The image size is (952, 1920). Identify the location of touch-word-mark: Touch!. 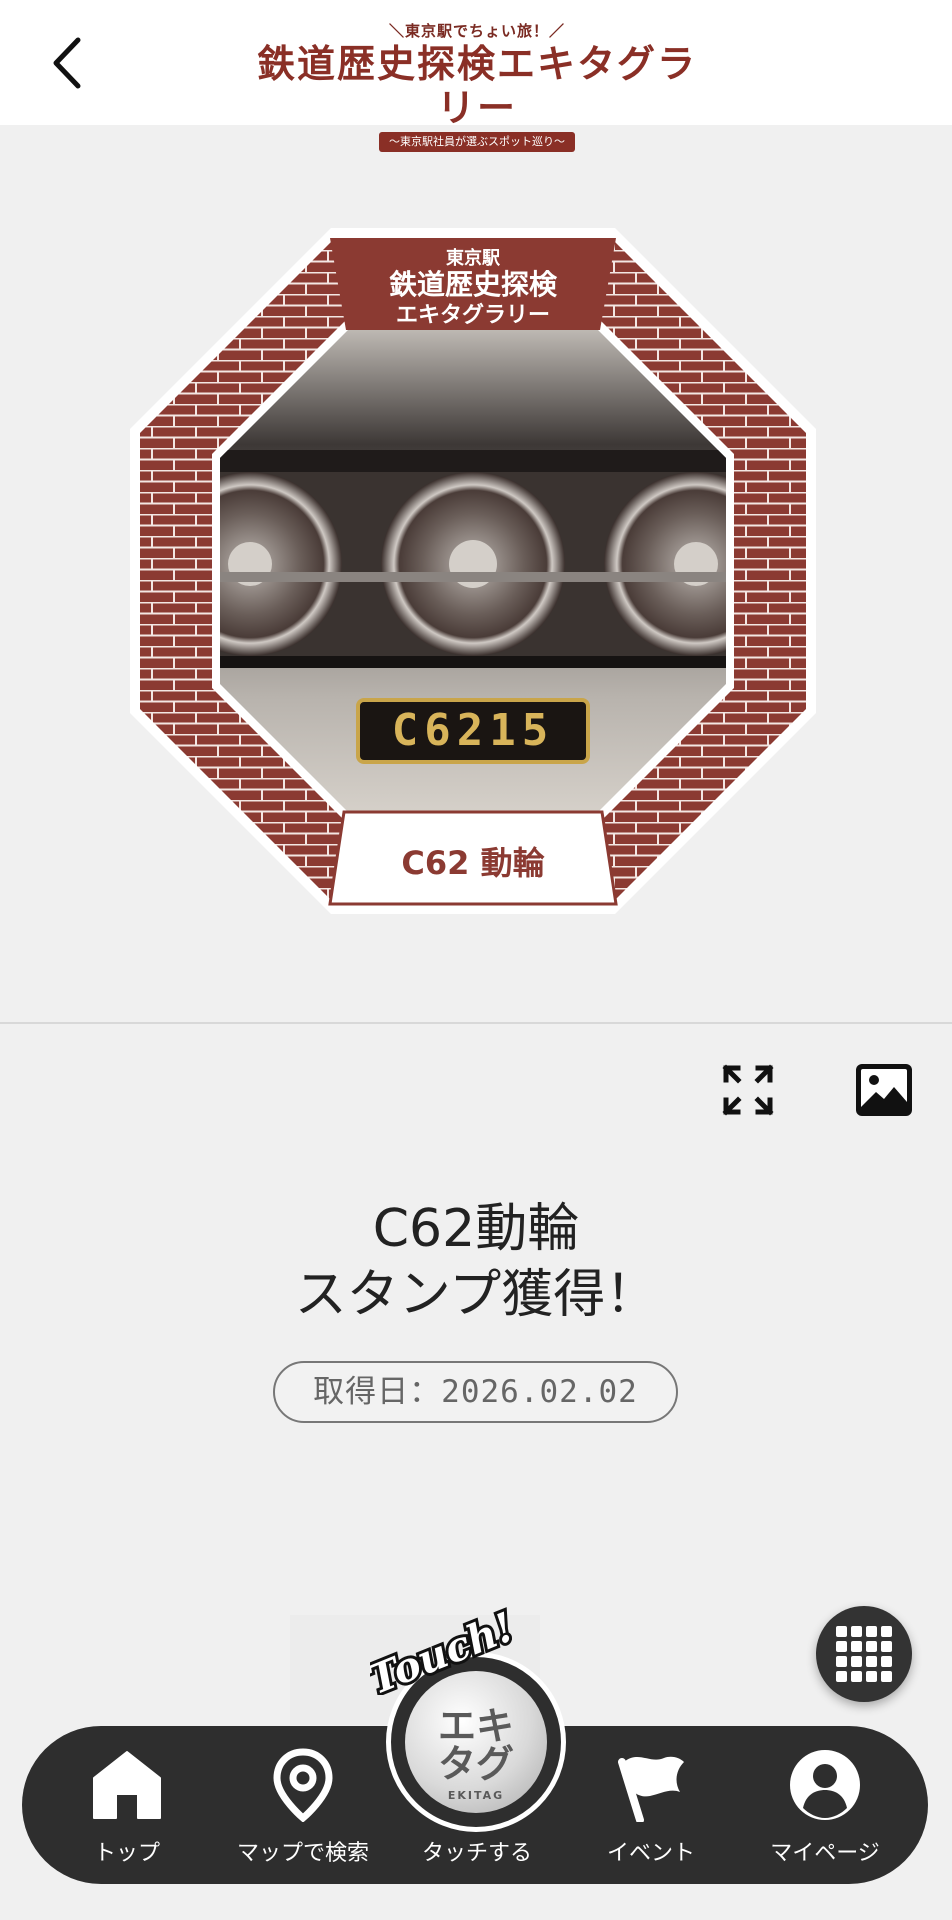
(445, 1650).